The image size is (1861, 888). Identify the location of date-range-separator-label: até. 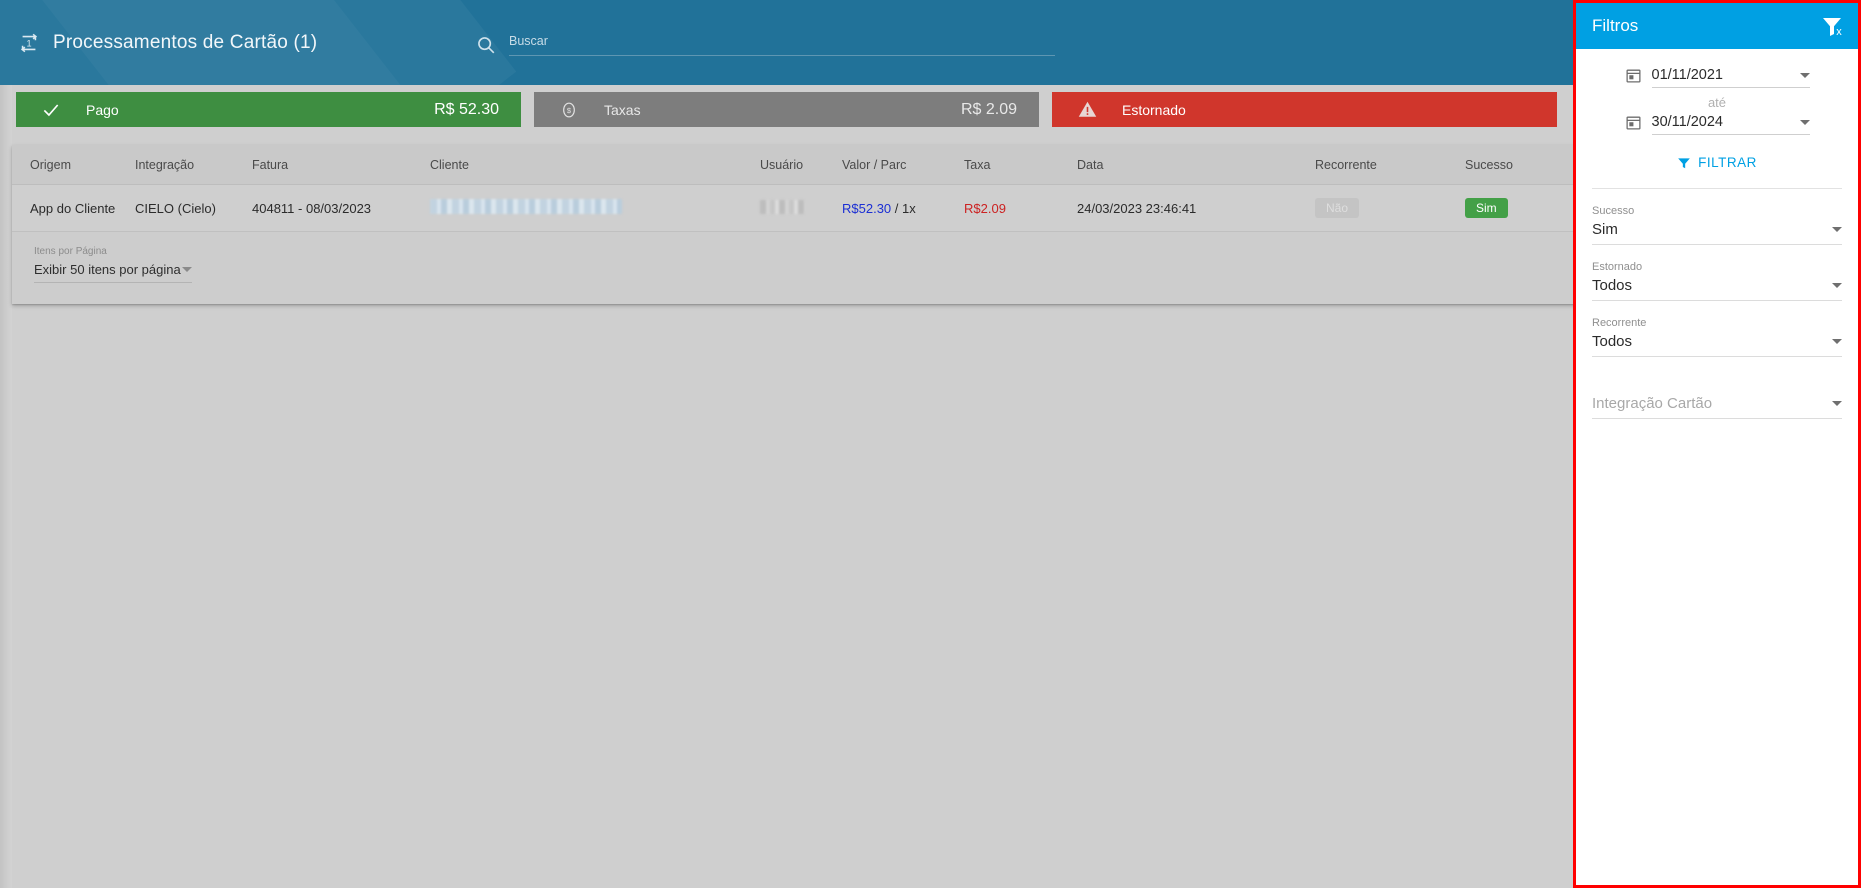
(1717, 102).